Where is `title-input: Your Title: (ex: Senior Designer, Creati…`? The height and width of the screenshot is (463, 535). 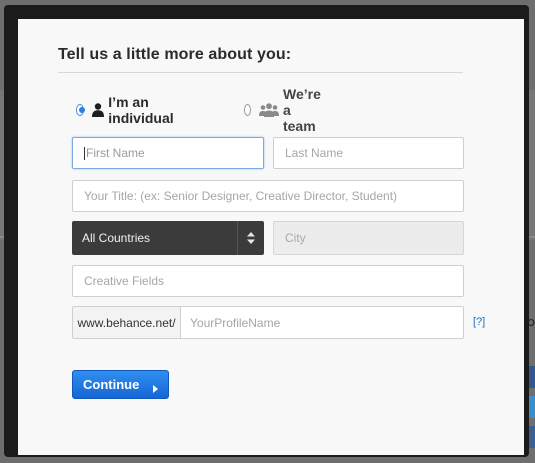 title-input: Your Title: (ex: Senior Designer, Creati… is located at coordinates (268, 196).